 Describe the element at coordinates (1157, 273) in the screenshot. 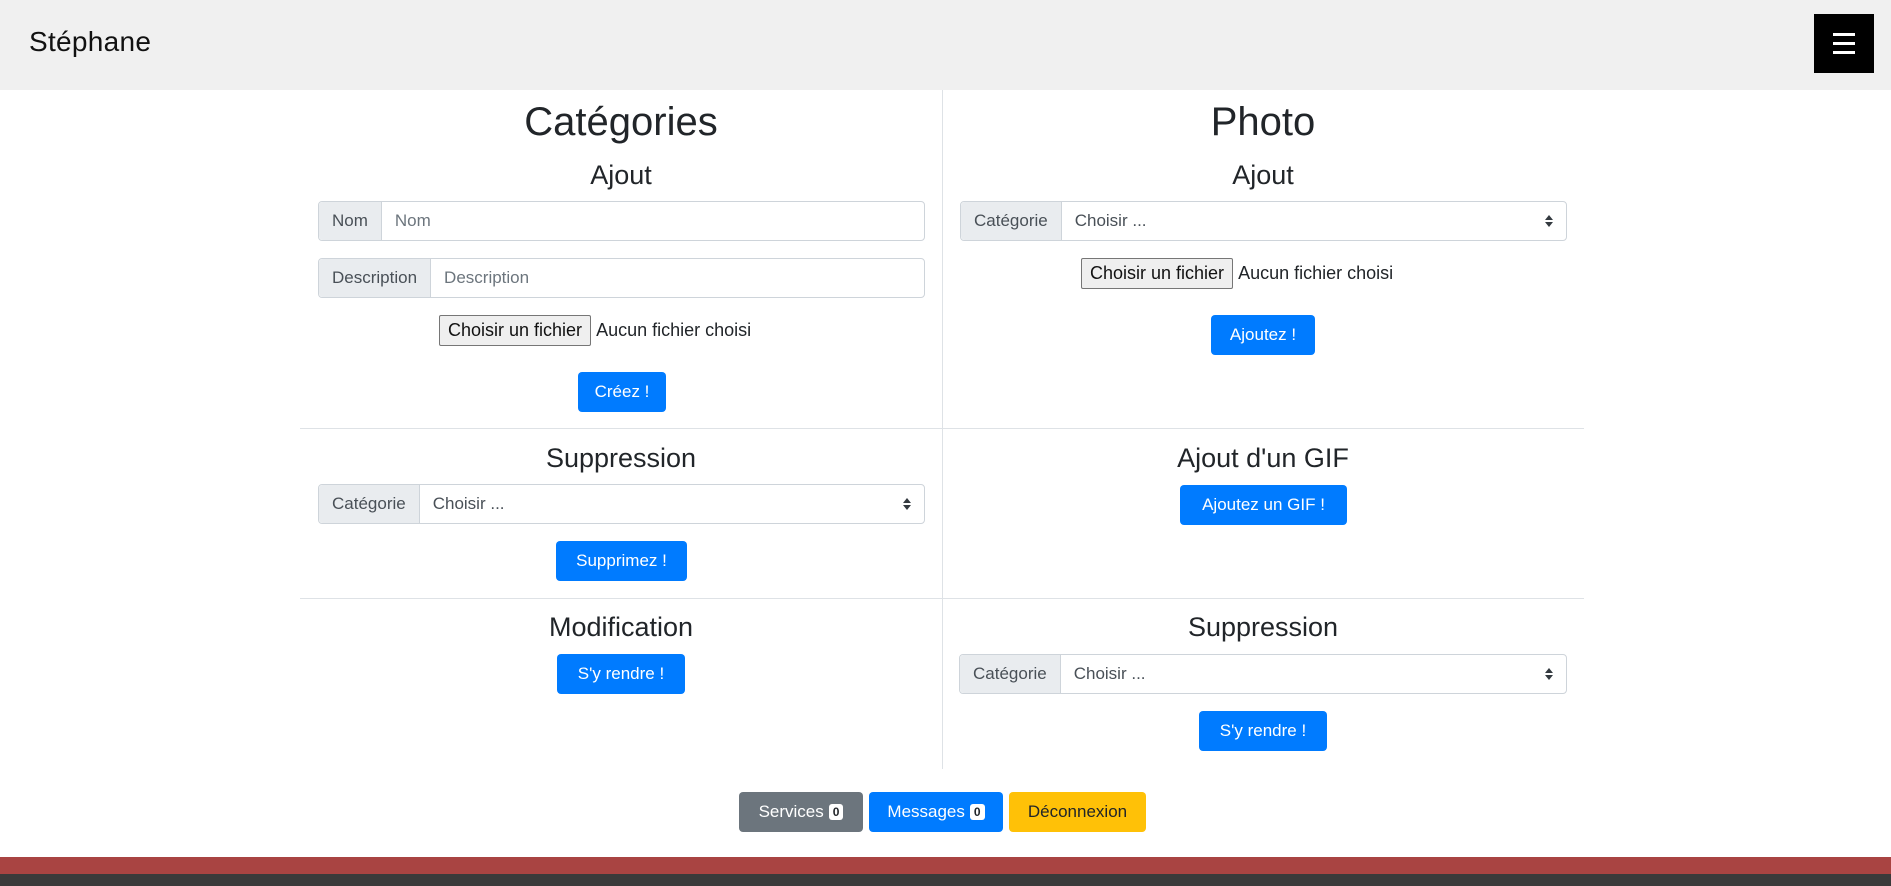

I see `photo-file-choose-button: Choisir un fichier` at that location.